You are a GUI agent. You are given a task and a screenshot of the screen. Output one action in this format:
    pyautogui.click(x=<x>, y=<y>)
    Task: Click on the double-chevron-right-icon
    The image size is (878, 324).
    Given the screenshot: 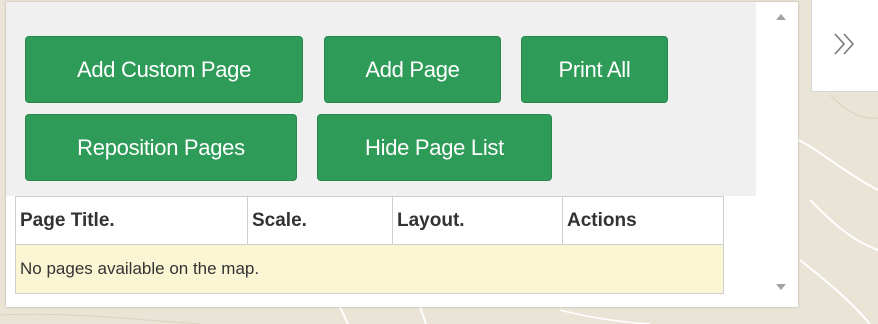 What is the action you would take?
    pyautogui.click(x=844, y=44)
    